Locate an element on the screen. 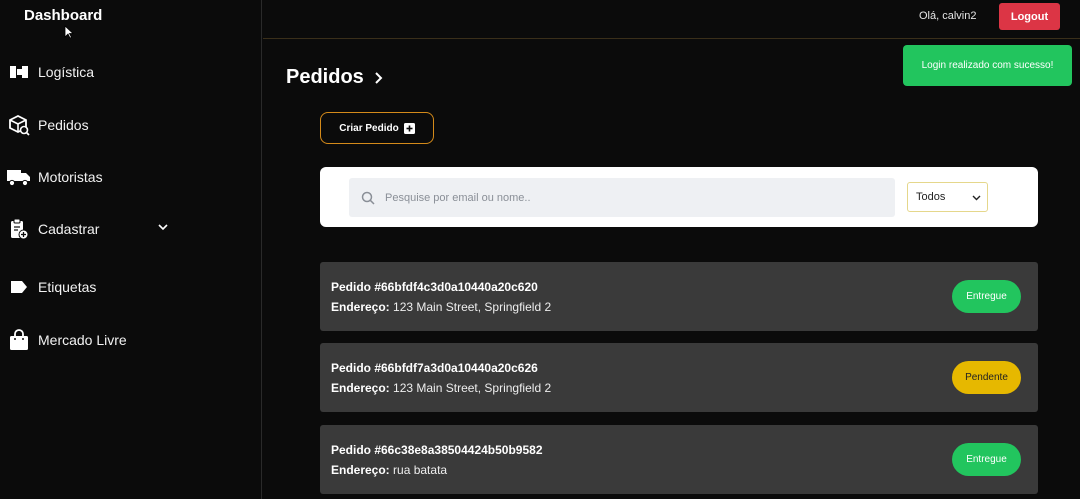 This screenshot has width=1080, height=499. sidebar-item-label: Motoristas is located at coordinates (70, 177).